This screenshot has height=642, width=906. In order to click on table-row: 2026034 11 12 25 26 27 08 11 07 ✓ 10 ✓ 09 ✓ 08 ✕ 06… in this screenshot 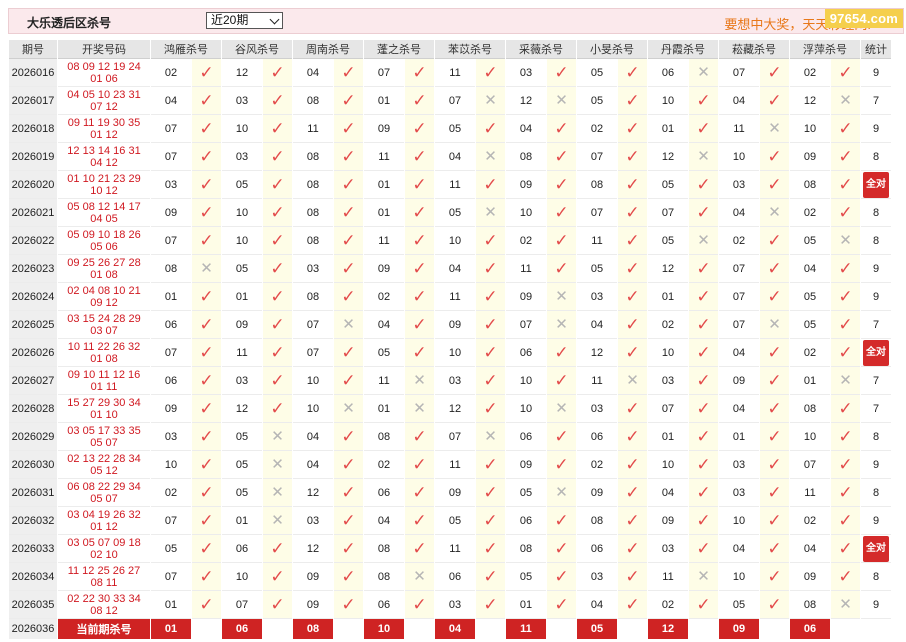, I will do `click(450, 577)`.